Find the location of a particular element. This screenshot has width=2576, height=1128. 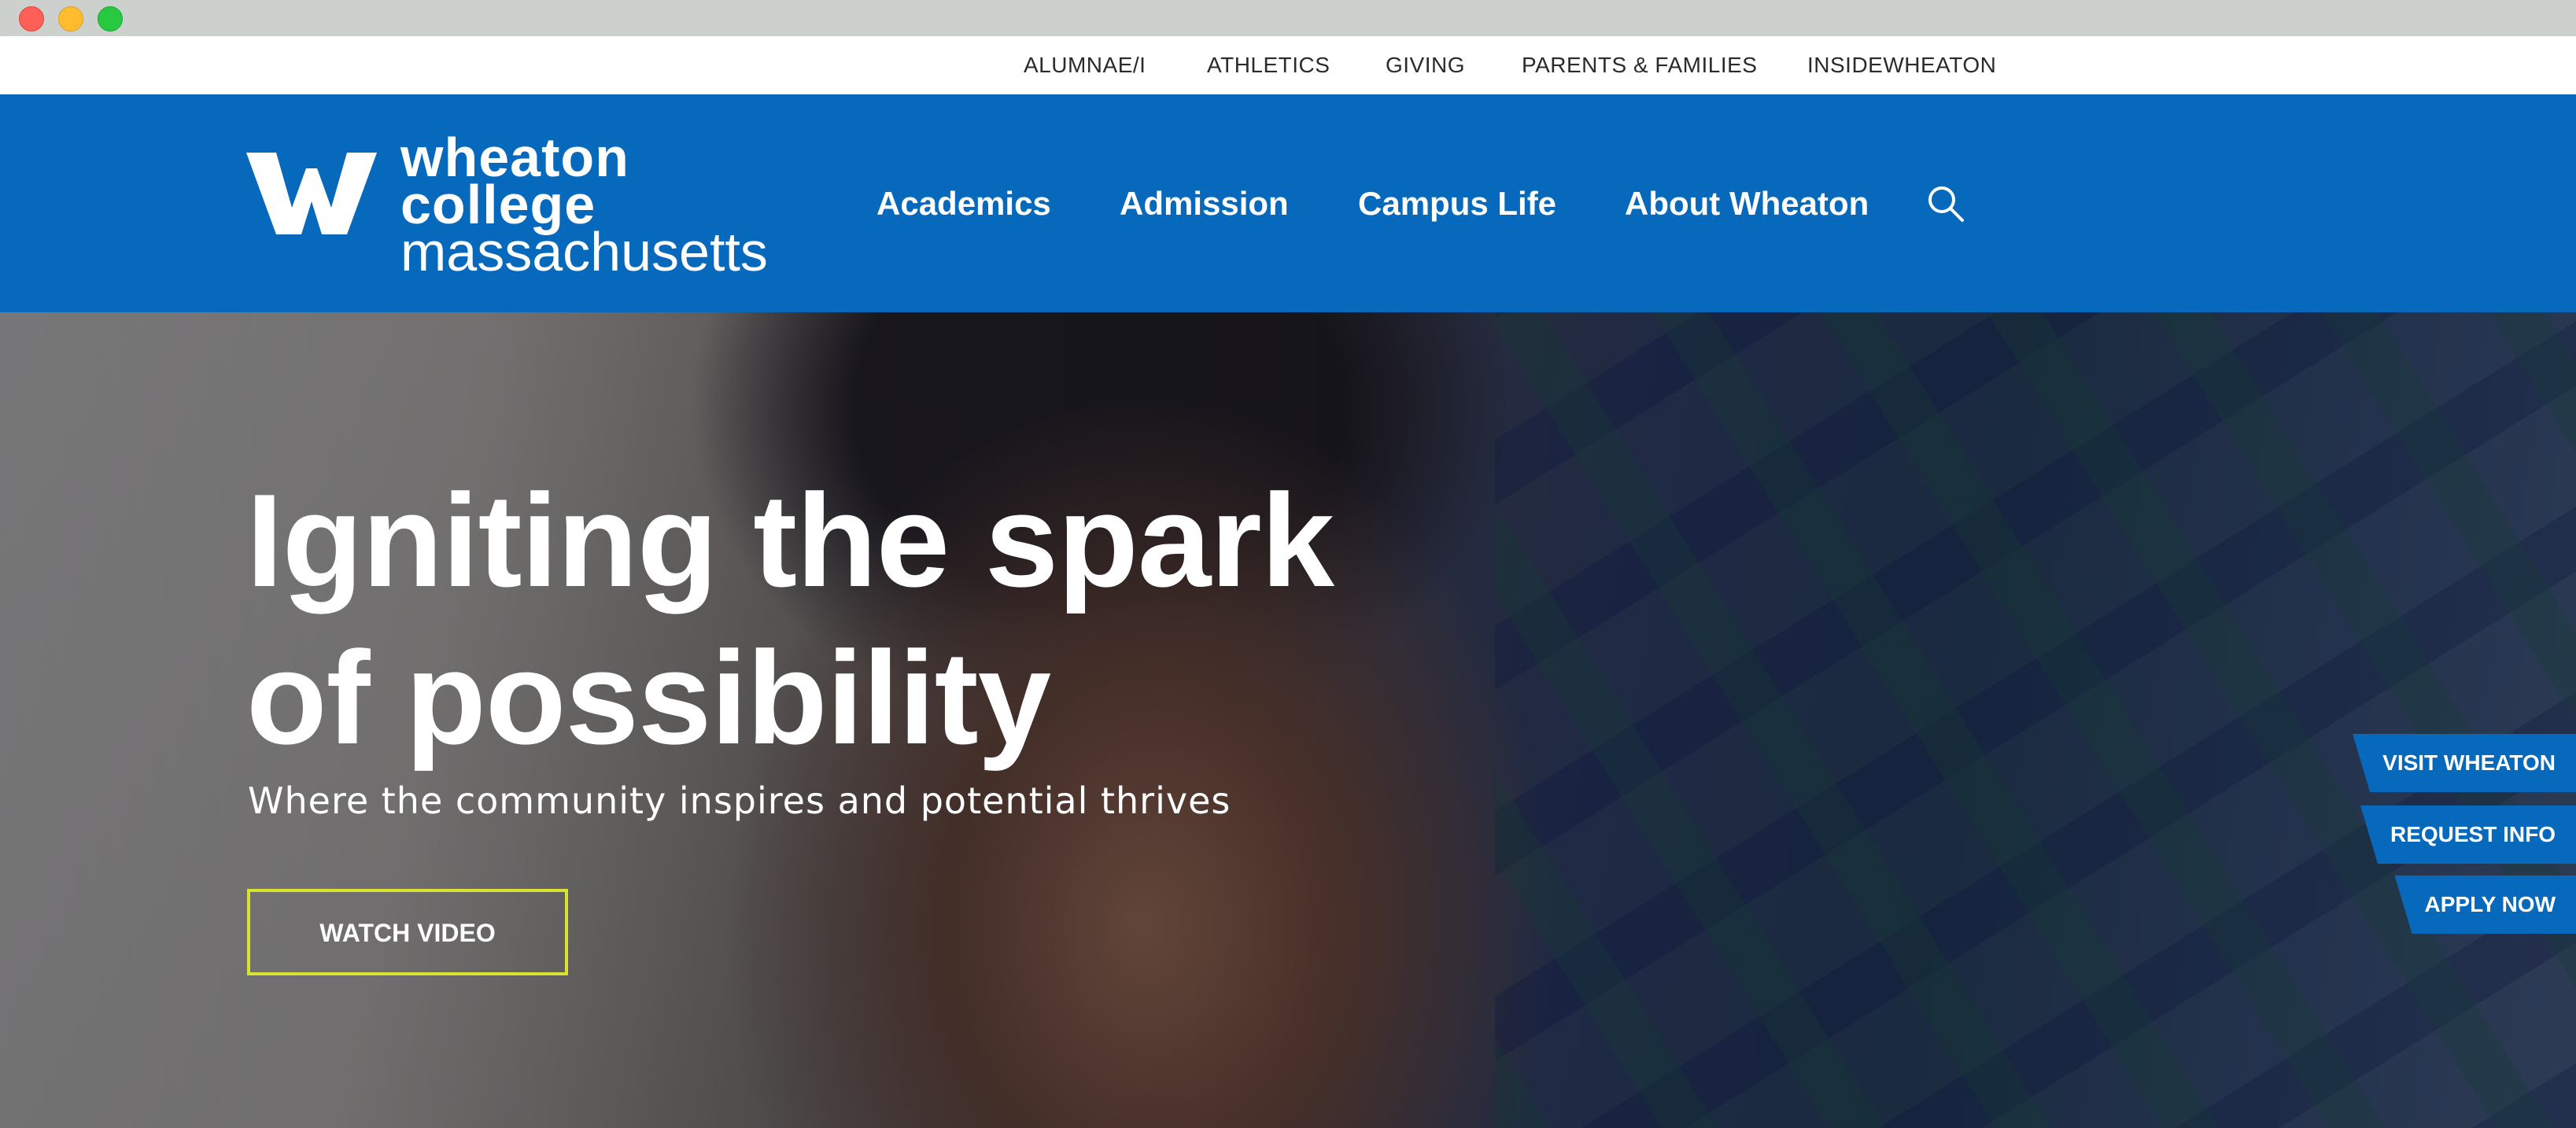

nav-campus-life: Campus Life is located at coordinates (1457, 203).